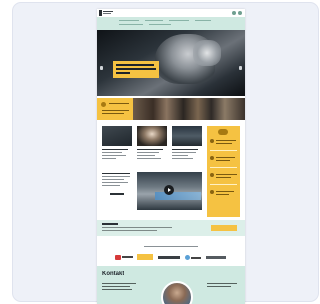 This screenshot has height=304, width=320. What do you see at coordinates (115, 109) in the screenshot?
I see `info-tile` at bounding box center [115, 109].